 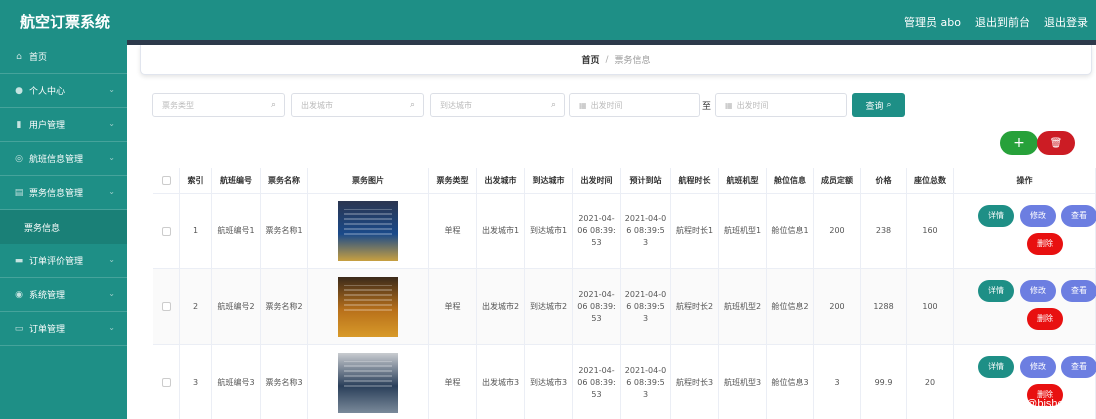 I want to click on sidebar-item-0: ⌂ 首页, so click(x=63, y=57).